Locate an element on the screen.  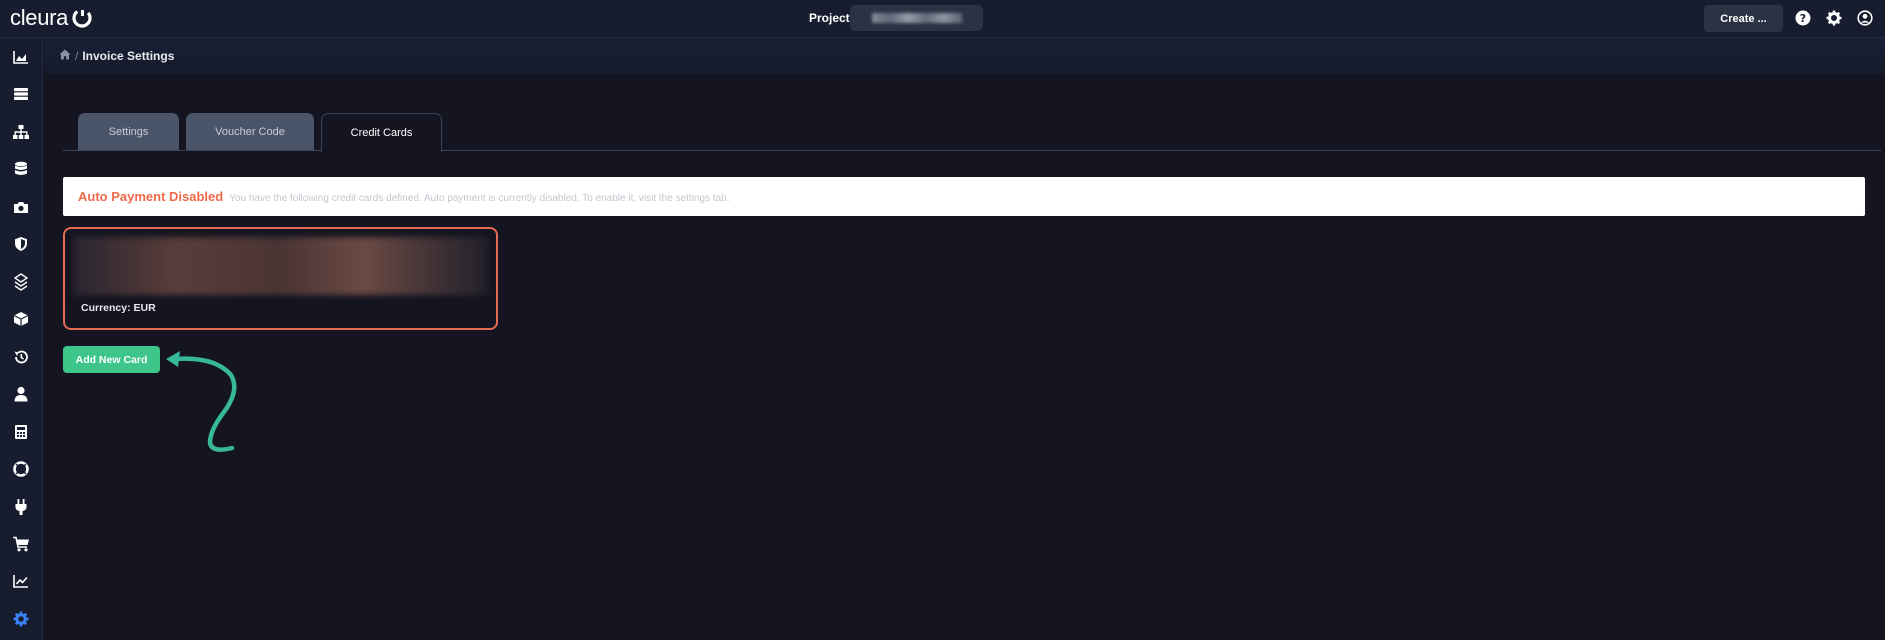
breadcrumb: / Invoice Settings is located at coordinates (116, 56).